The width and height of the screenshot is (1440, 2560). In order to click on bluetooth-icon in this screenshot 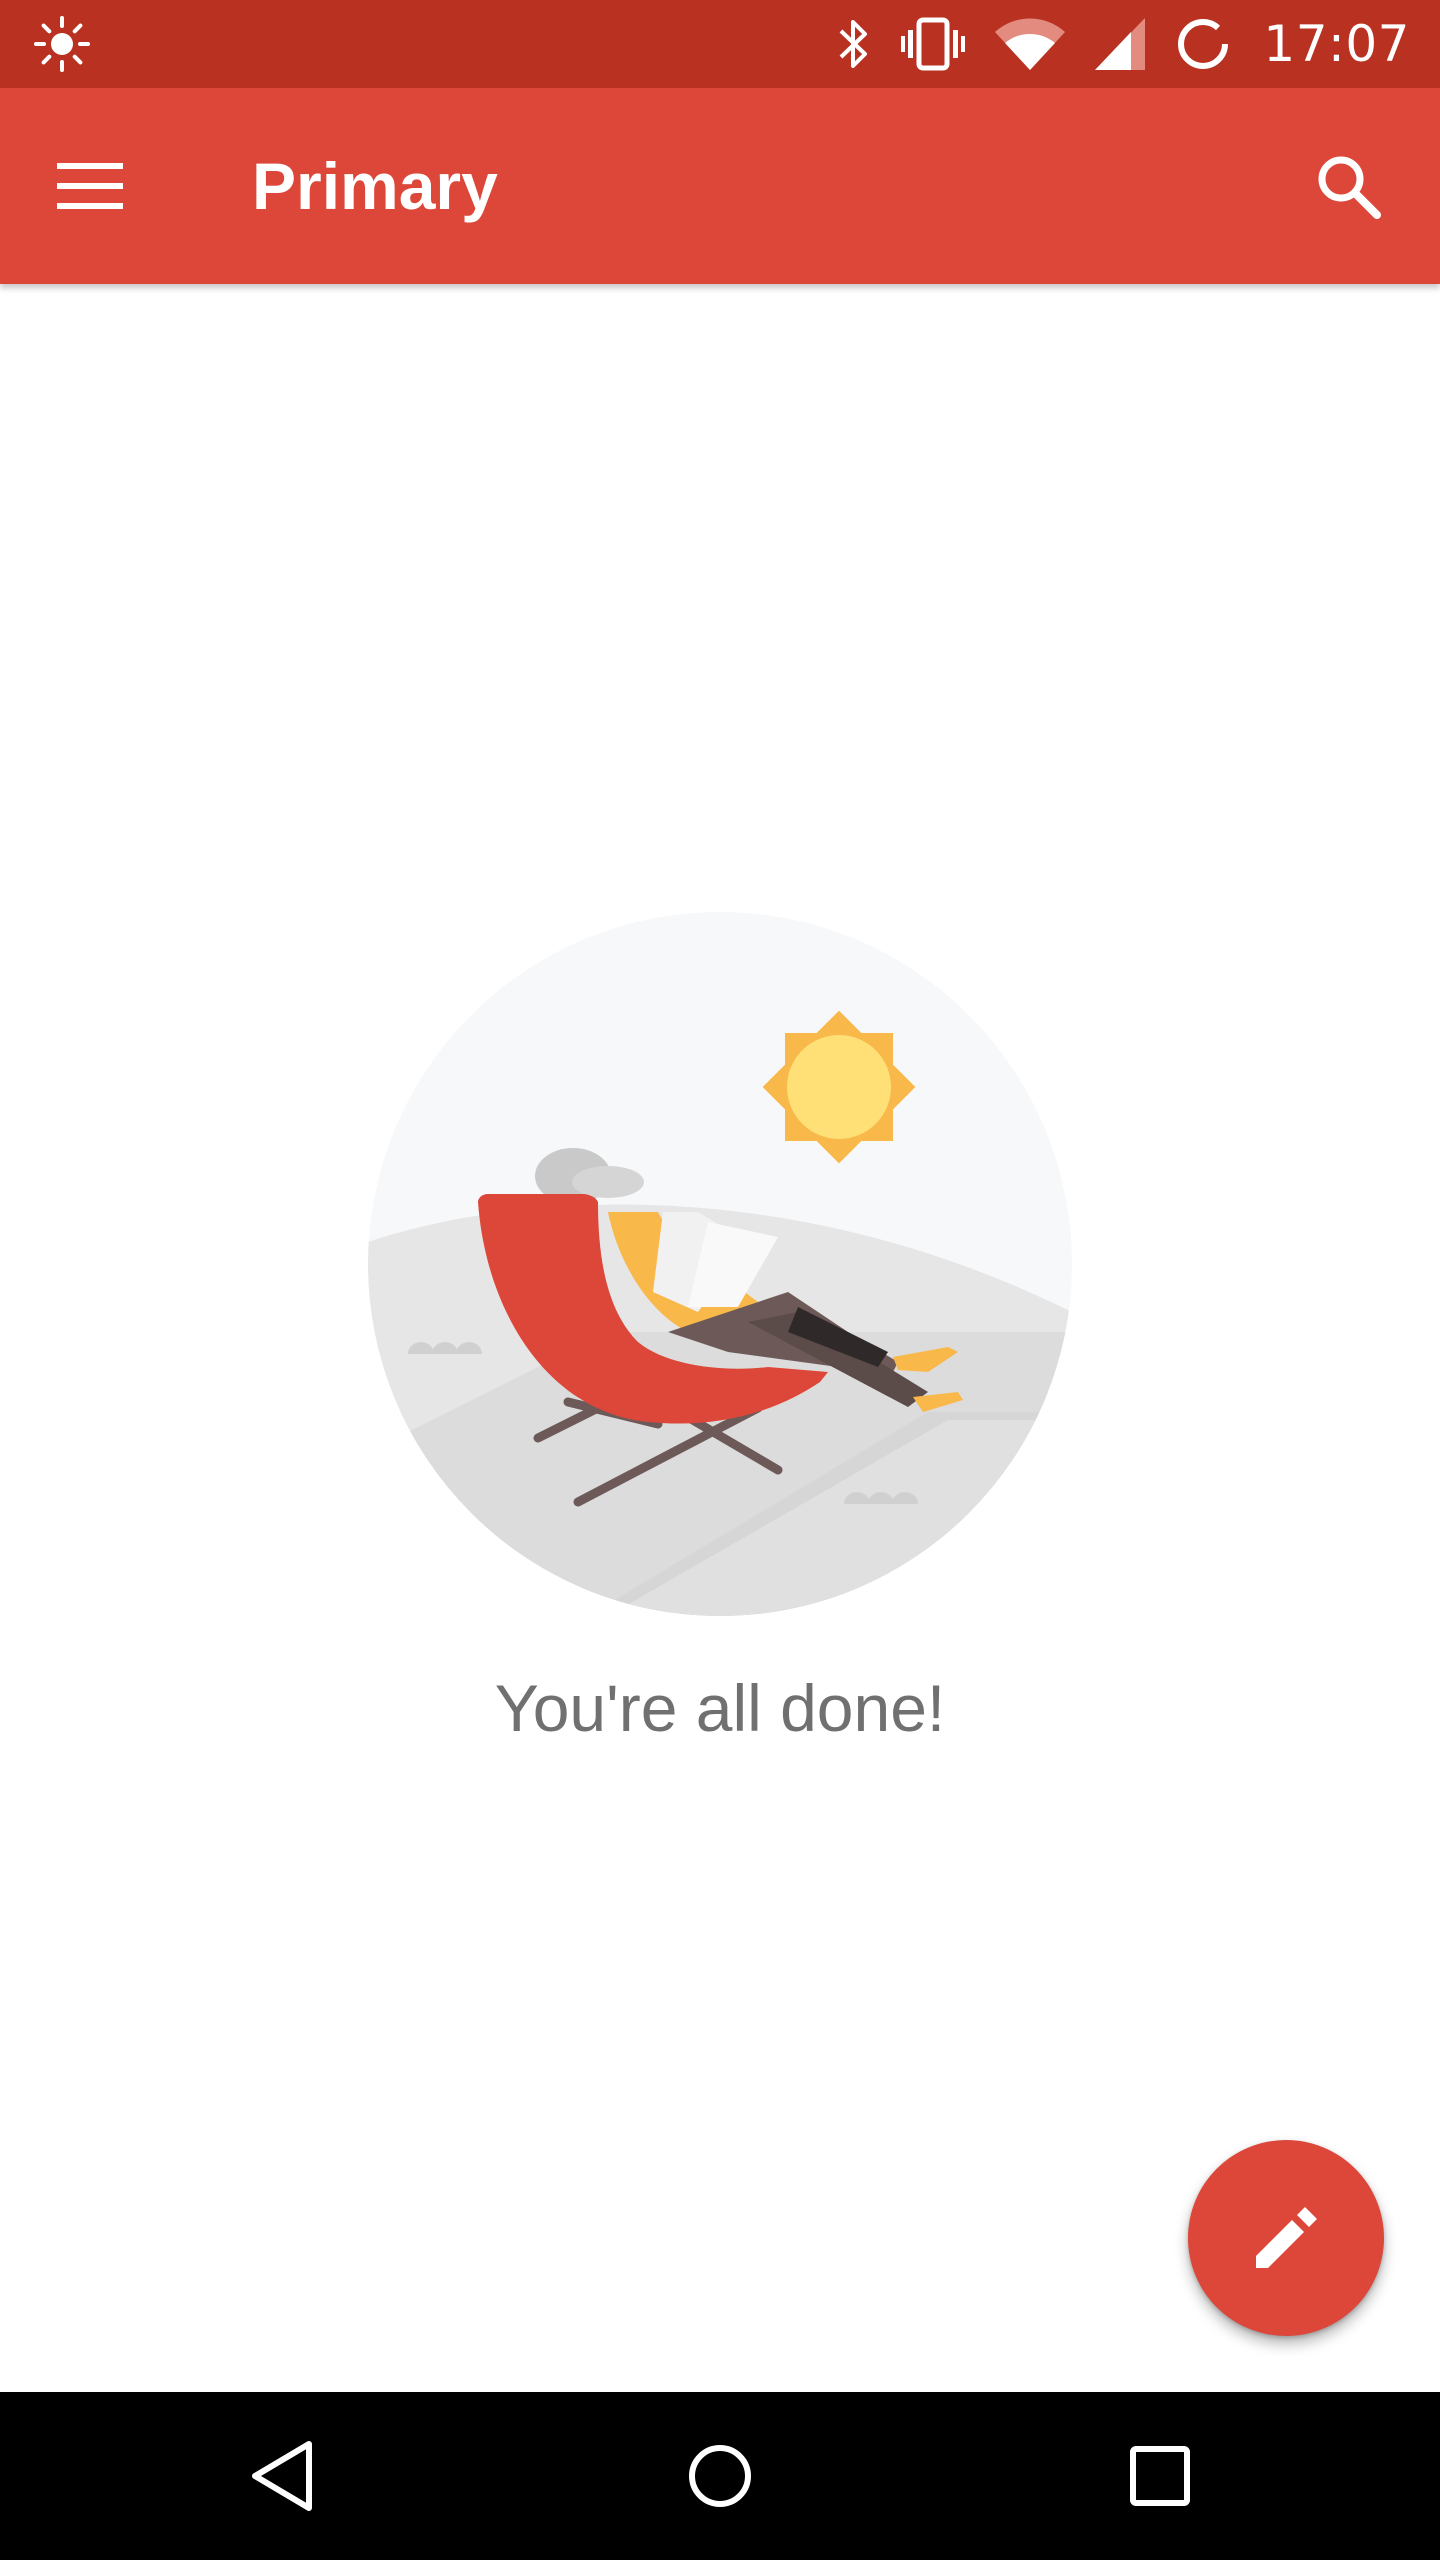, I will do `click(854, 44)`.